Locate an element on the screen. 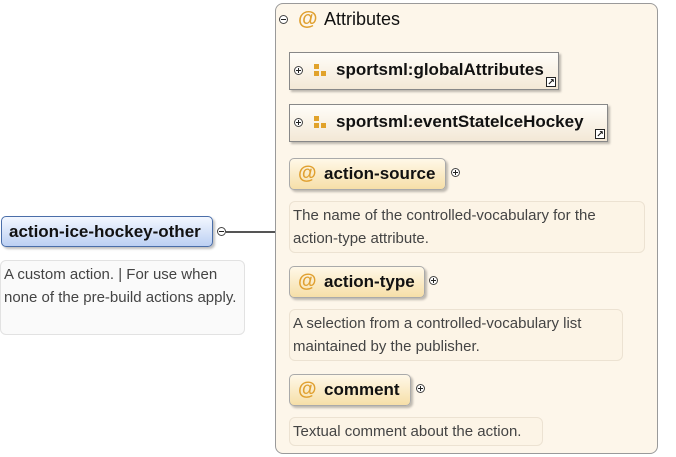 The height and width of the screenshot is (457, 676). attribute-group-global: sportsml:globalAttributes ↗ is located at coordinates (424, 71).